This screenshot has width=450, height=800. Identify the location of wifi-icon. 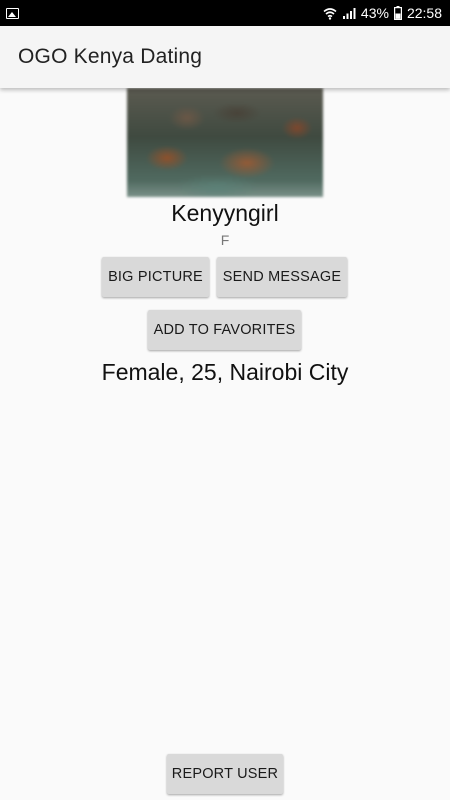
(330, 13).